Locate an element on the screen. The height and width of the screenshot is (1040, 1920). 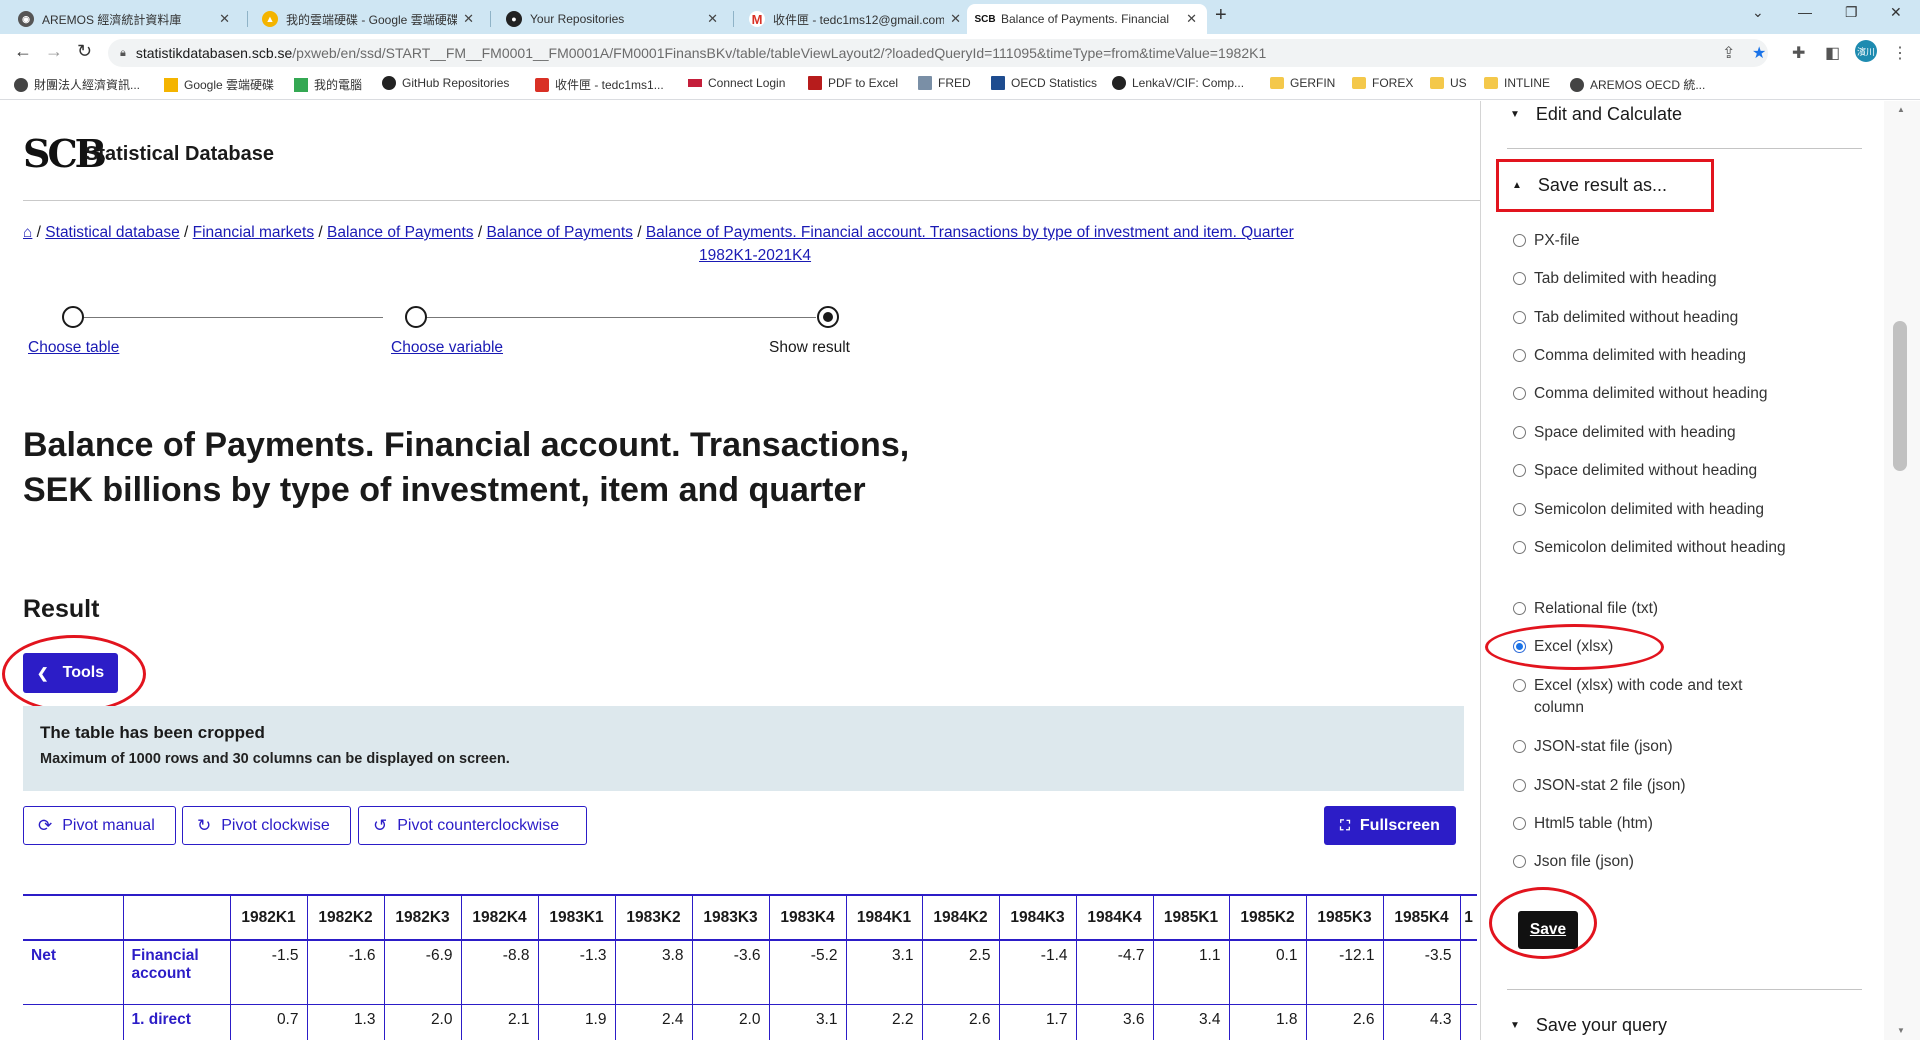
fullscreen-button: ⛶ Fullscreen is located at coordinates (1390, 825).